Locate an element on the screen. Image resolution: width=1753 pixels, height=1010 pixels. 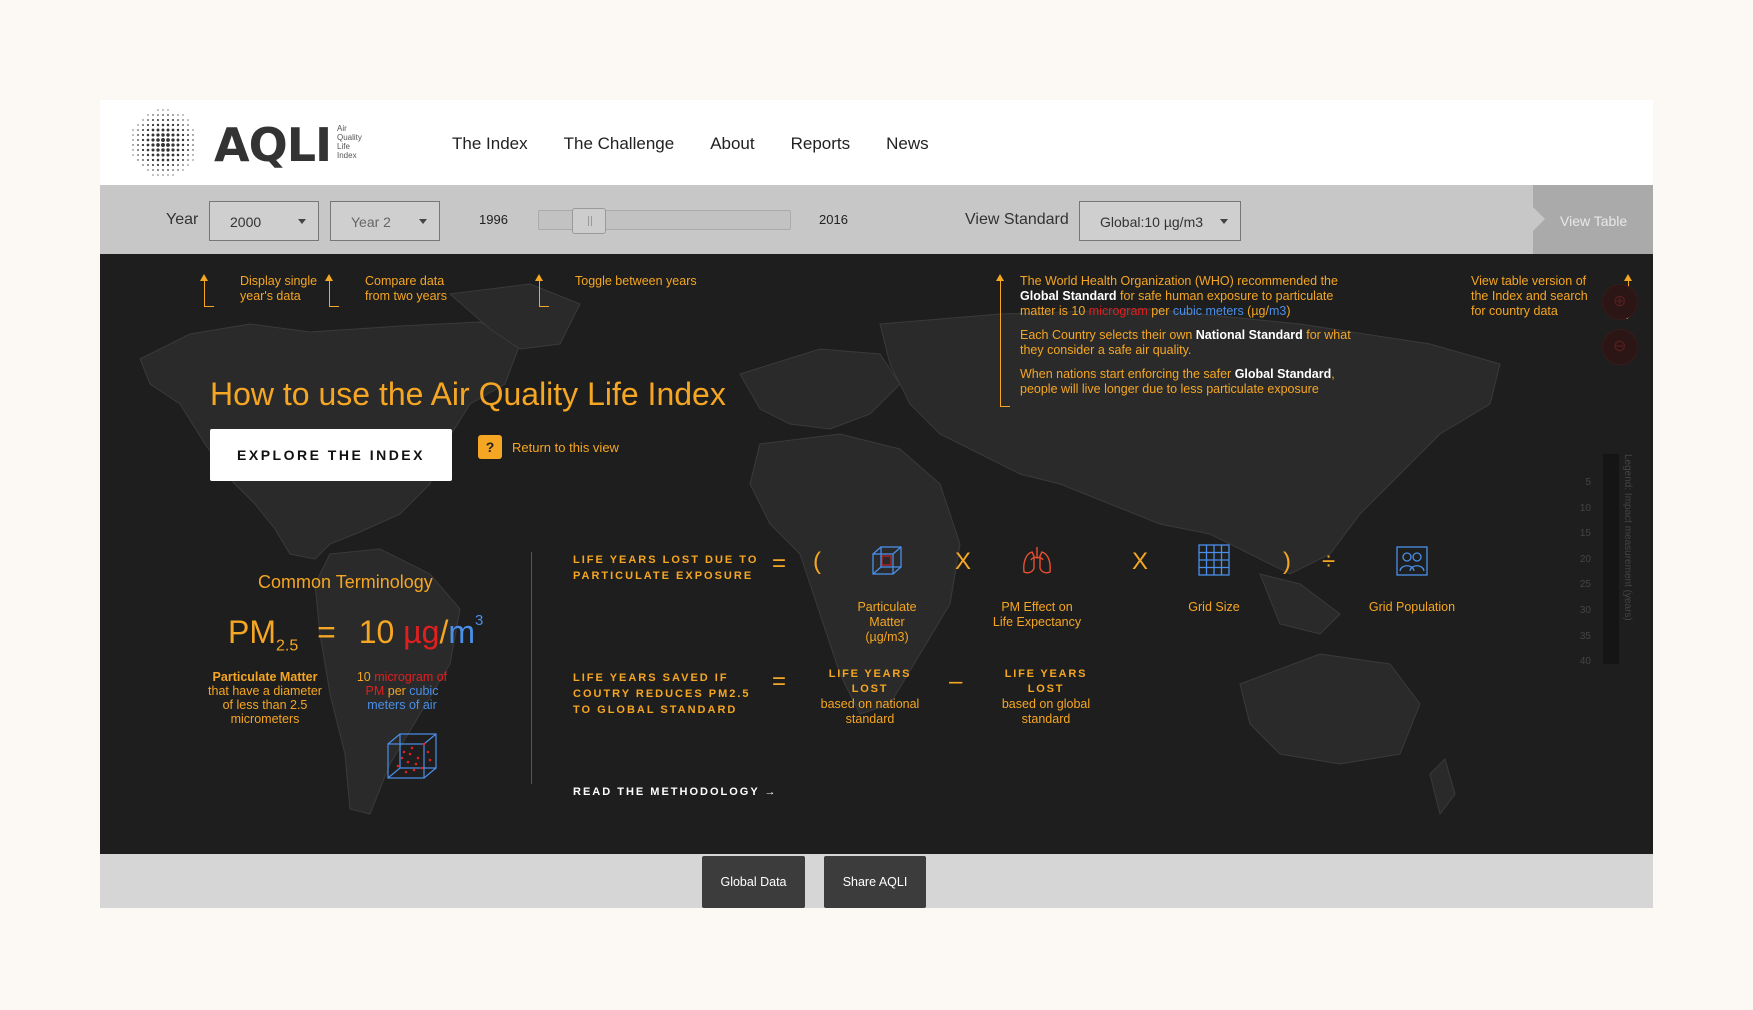
zoom-in-icon: ⊕ is located at coordinates (1620, 301).